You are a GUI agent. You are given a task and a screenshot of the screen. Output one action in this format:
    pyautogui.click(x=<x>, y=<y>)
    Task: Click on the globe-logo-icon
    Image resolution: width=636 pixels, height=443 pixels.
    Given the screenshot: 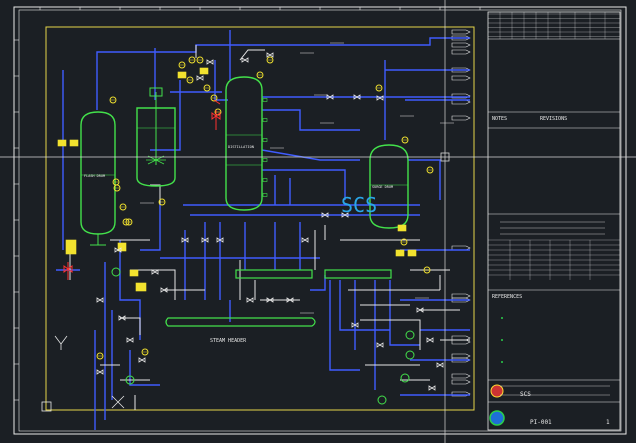 What is the action you would take?
    pyautogui.click(x=497, y=418)
    